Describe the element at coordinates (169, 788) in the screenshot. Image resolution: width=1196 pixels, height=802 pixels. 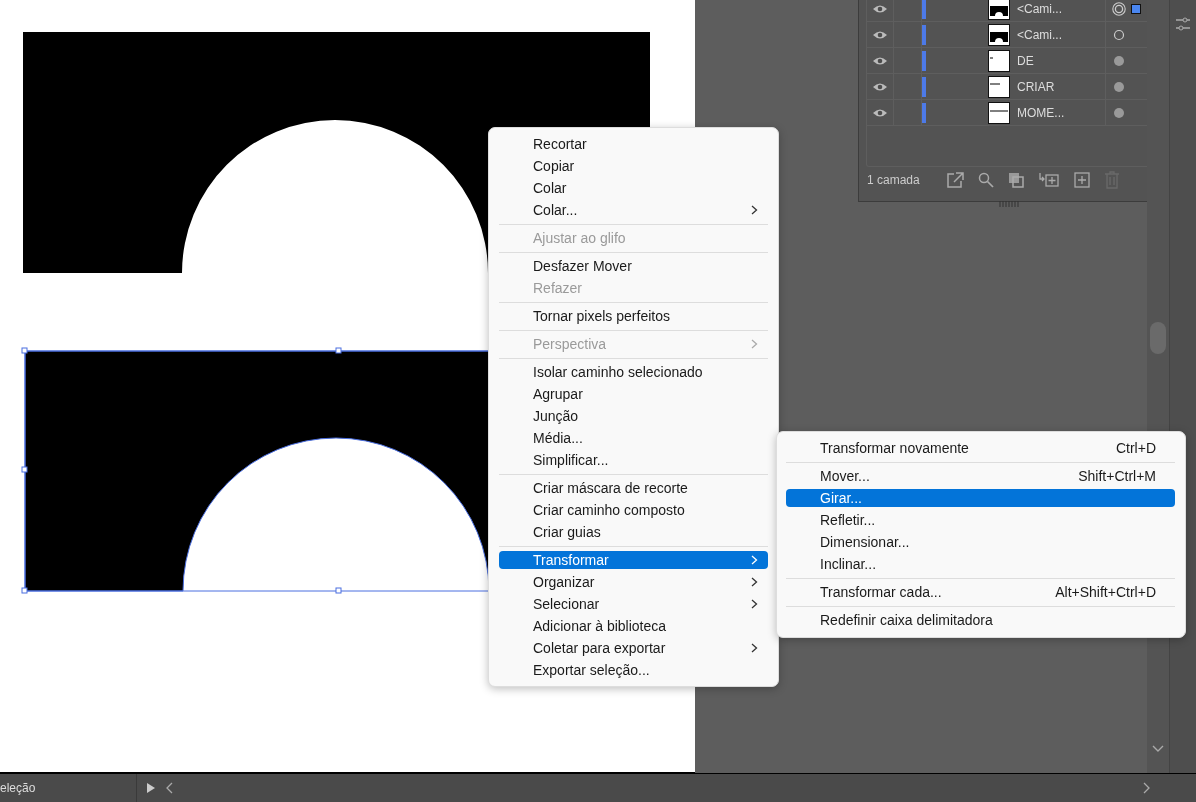
I see `chevron-left-icon` at that location.